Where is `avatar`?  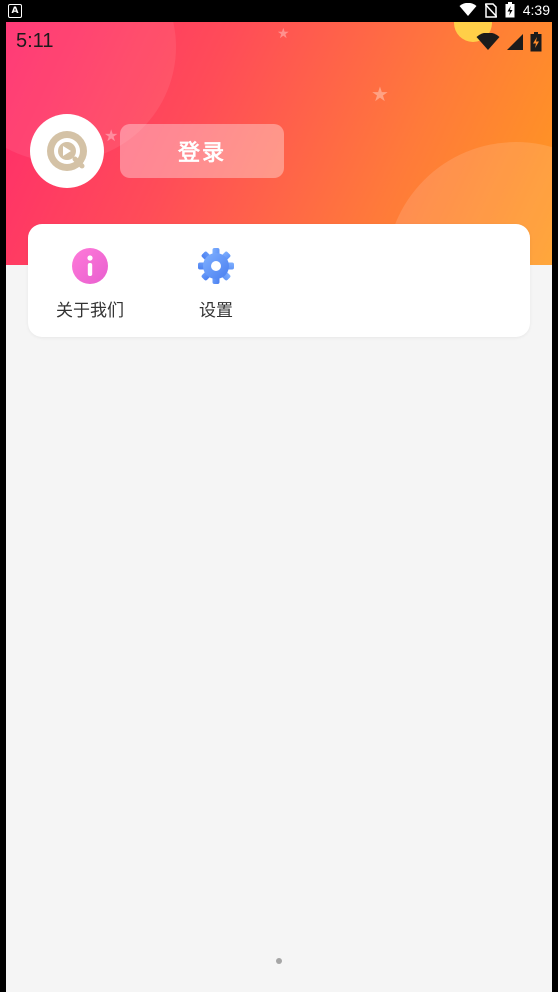 avatar is located at coordinates (67, 151).